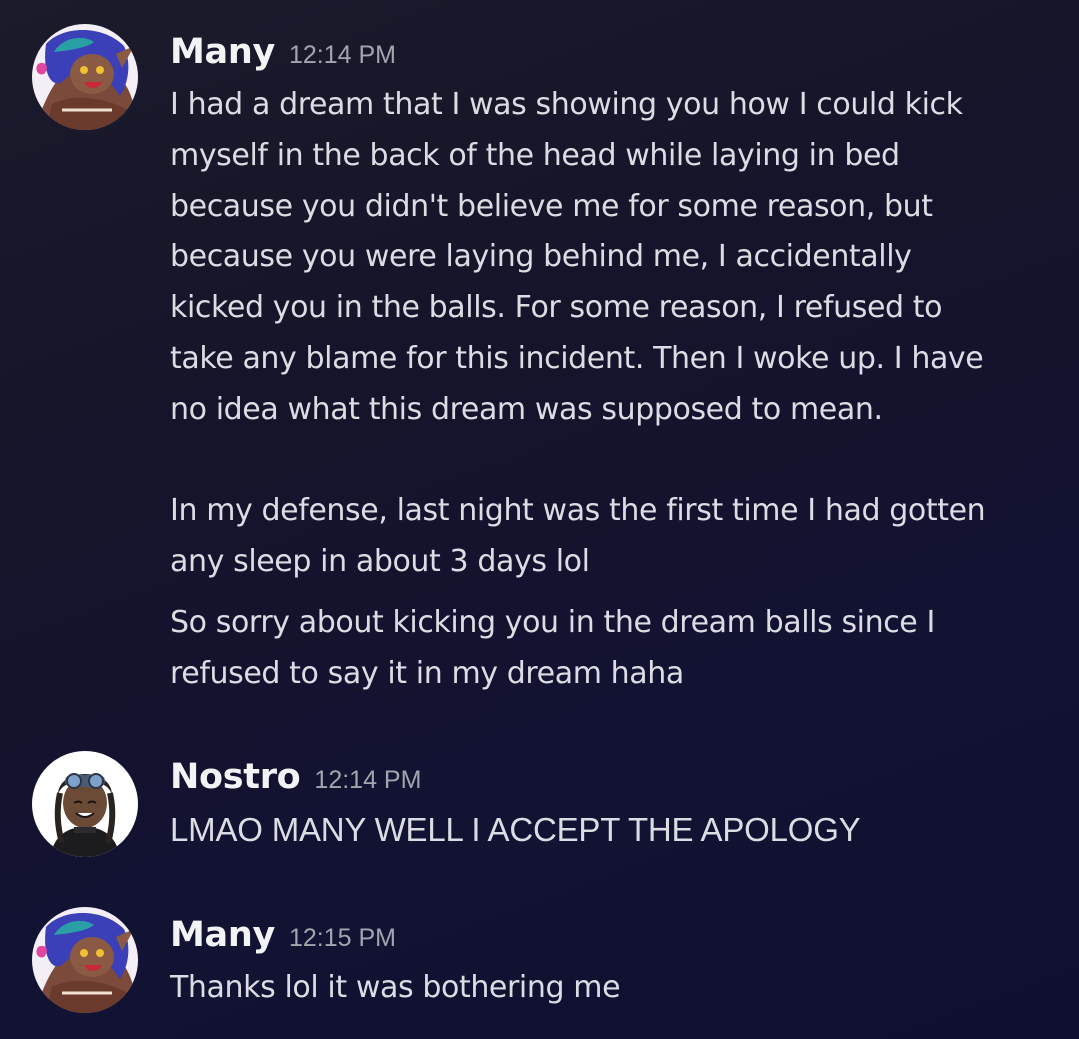 The image size is (1079, 1039). I want to click on message-header: Nostro 12:14 PM, so click(295, 777).